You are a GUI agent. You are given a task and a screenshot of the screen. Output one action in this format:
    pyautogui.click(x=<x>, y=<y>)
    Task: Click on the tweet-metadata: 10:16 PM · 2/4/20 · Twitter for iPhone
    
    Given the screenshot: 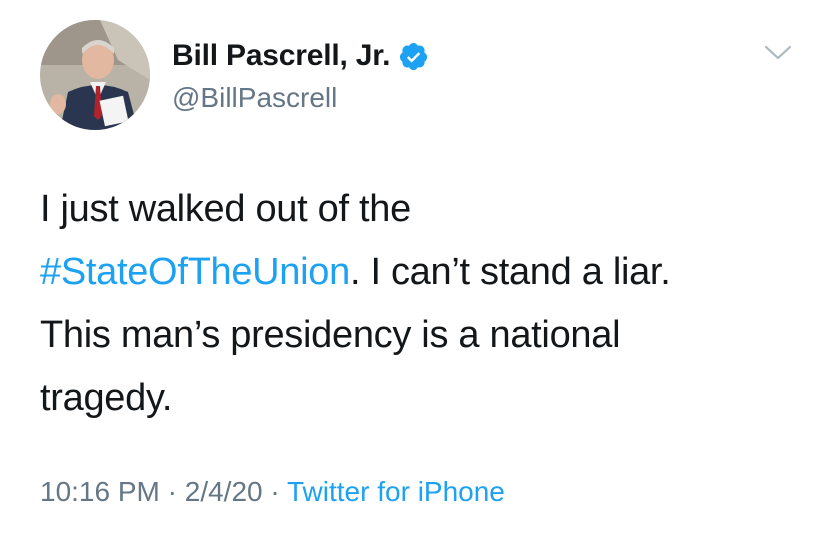 What is the action you would take?
    pyautogui.click(x=272, y=492)
    